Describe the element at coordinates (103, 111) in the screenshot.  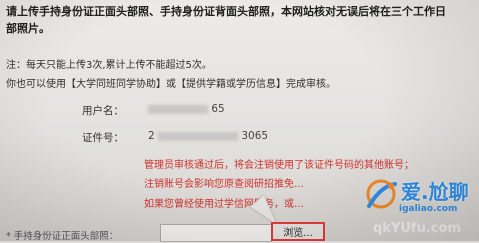
I see `username-label: 用户名：` at that location.